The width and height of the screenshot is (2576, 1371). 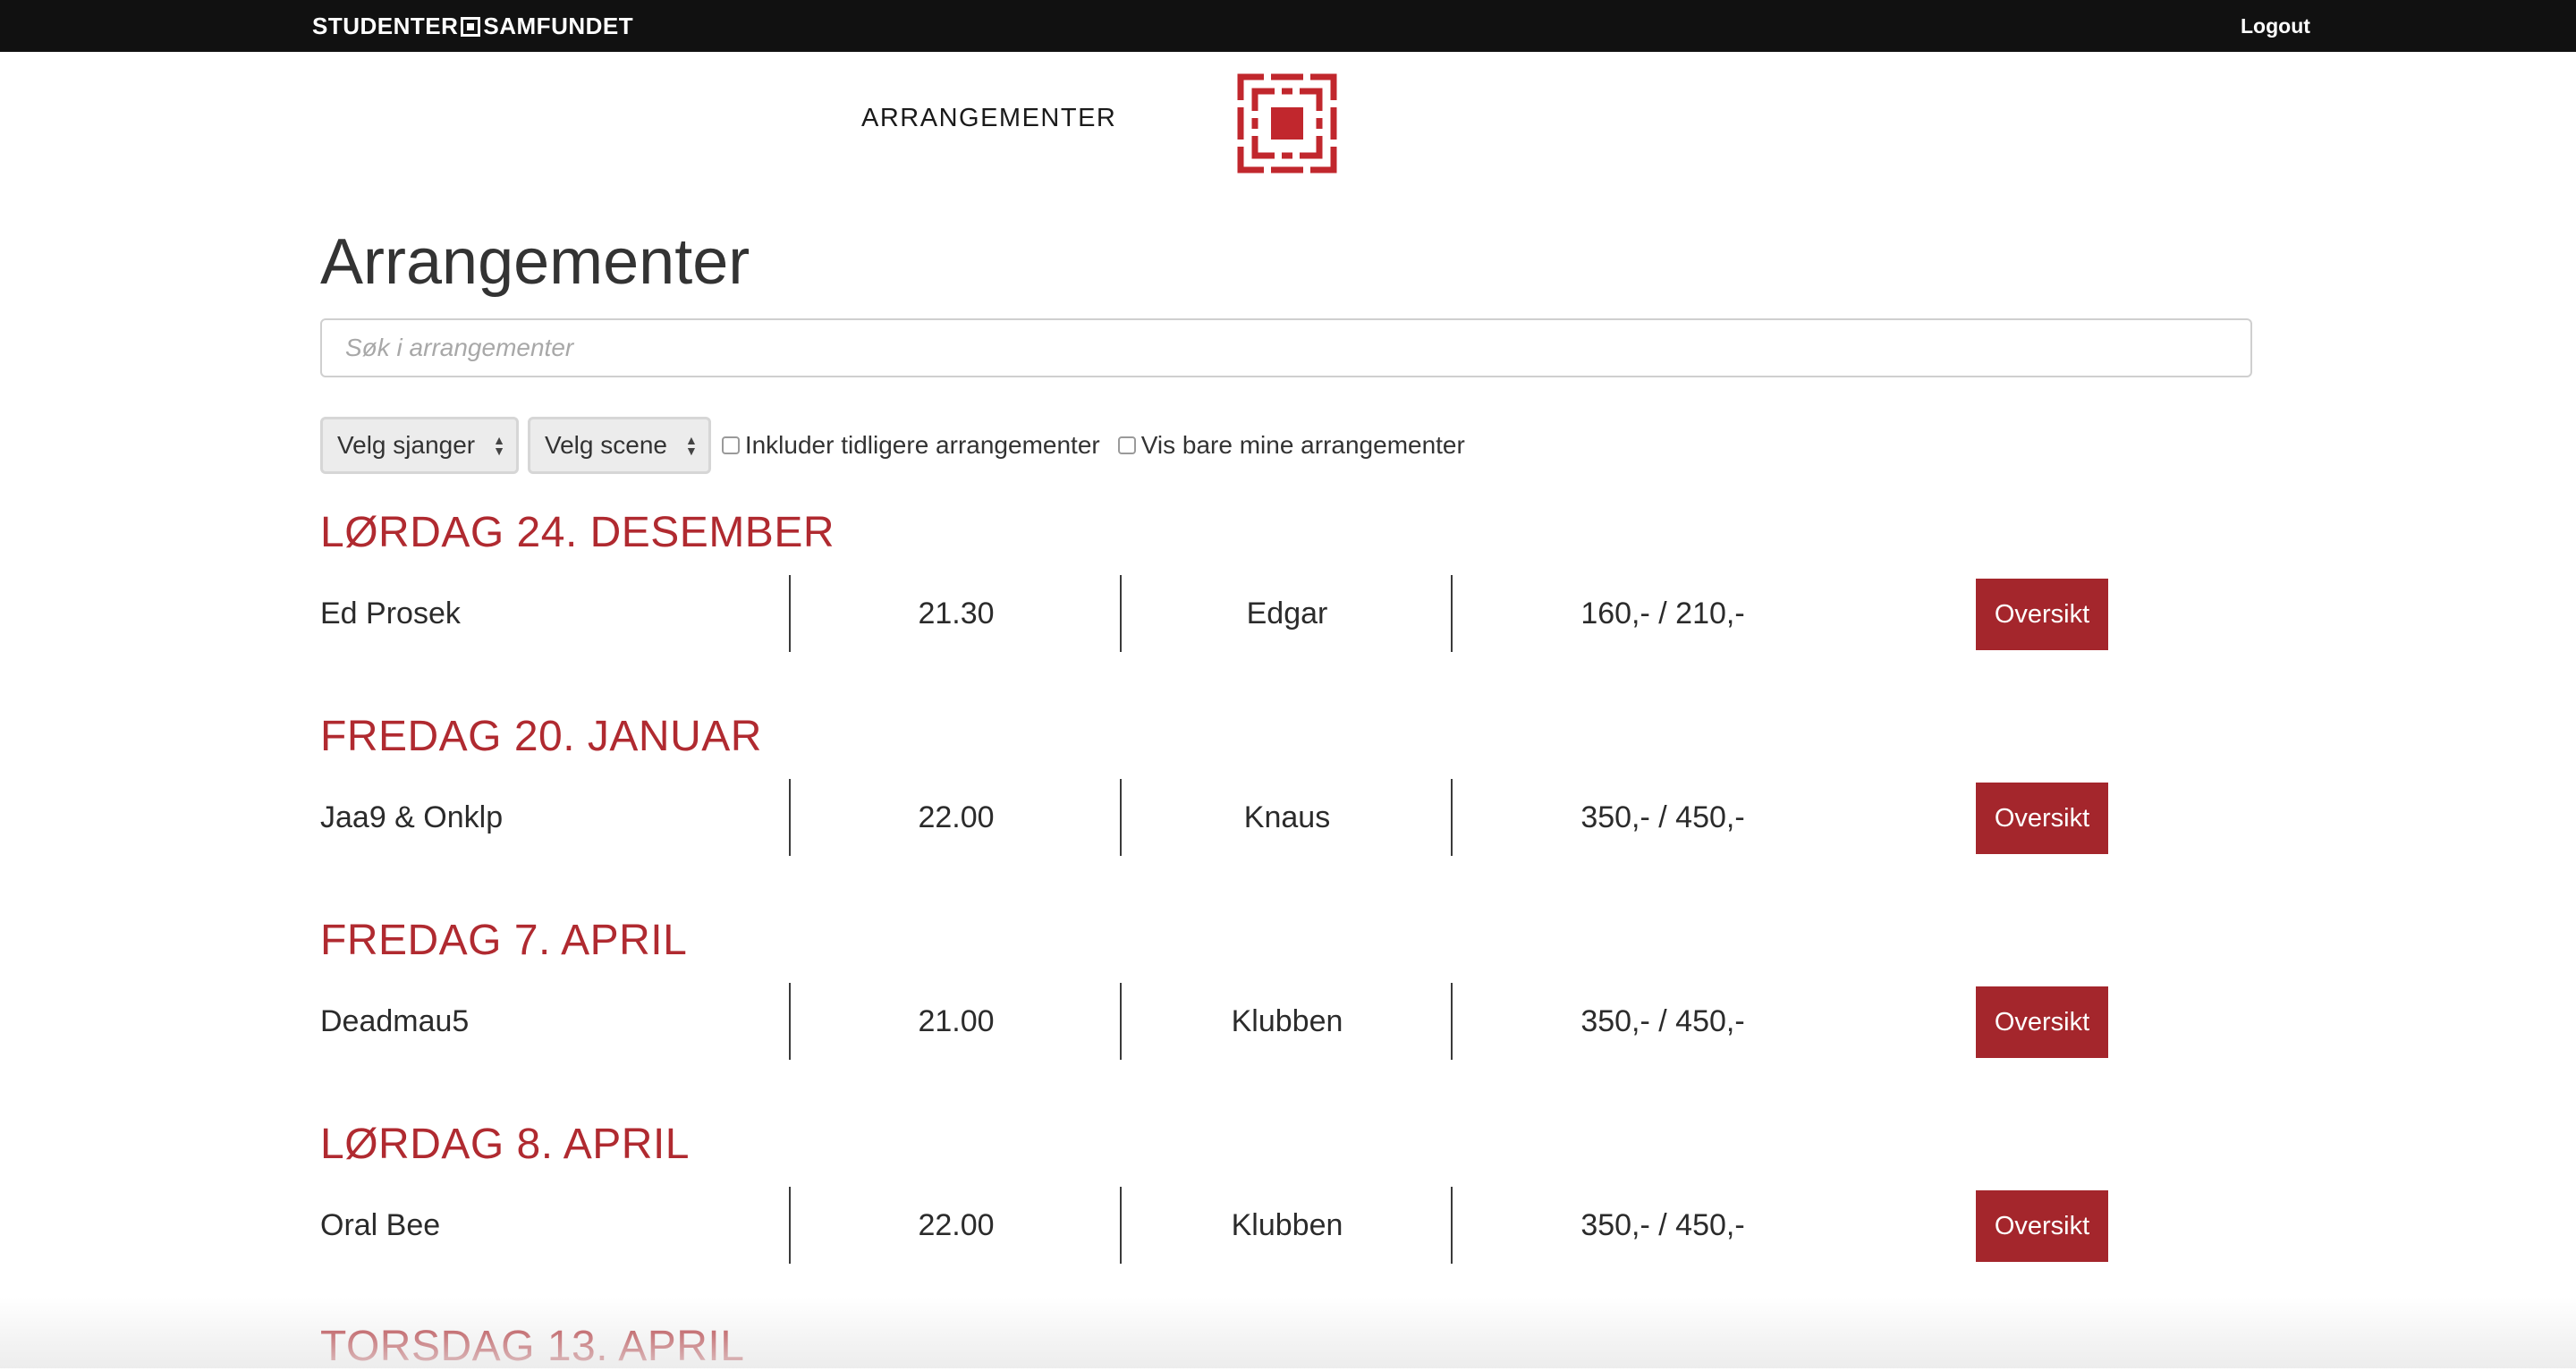 I want to click on brand-mark-icon, so click(x=471, y=26).